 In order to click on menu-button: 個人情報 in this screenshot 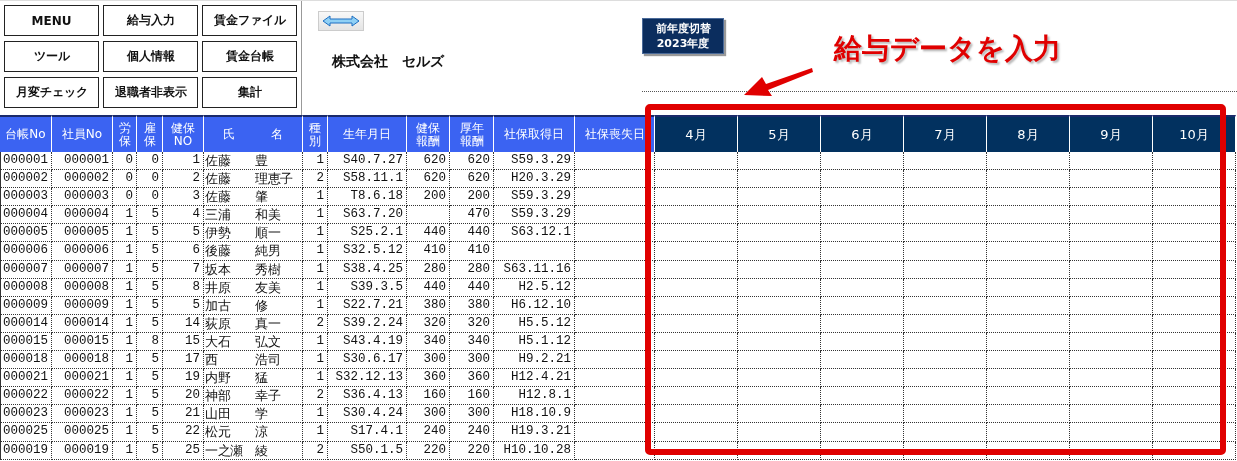, I will do `click(150, 56)`.